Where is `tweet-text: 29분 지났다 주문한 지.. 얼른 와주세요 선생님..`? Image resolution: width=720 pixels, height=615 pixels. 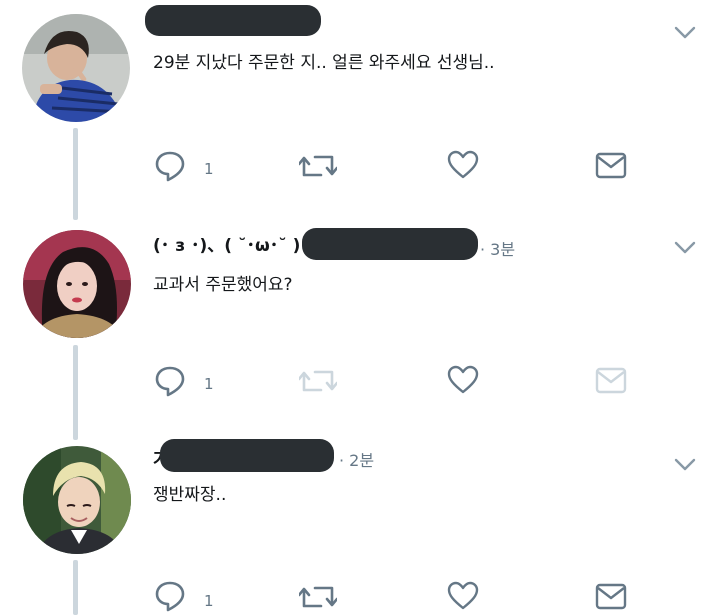
tweet-text: 29분 지났다 주문한 지.. 얼른 와주세요 선생님.. is located at coordinates (324, 63).